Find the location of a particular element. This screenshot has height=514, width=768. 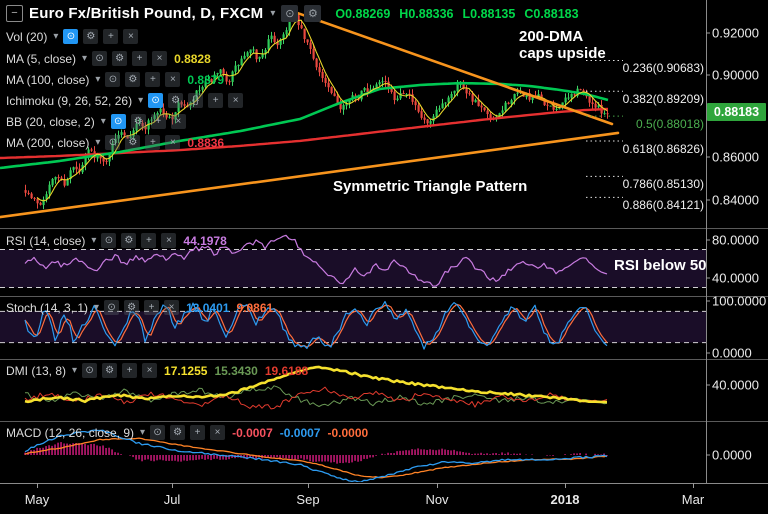

indicator-label: Vol (20) is located at coordinates (26, 37).